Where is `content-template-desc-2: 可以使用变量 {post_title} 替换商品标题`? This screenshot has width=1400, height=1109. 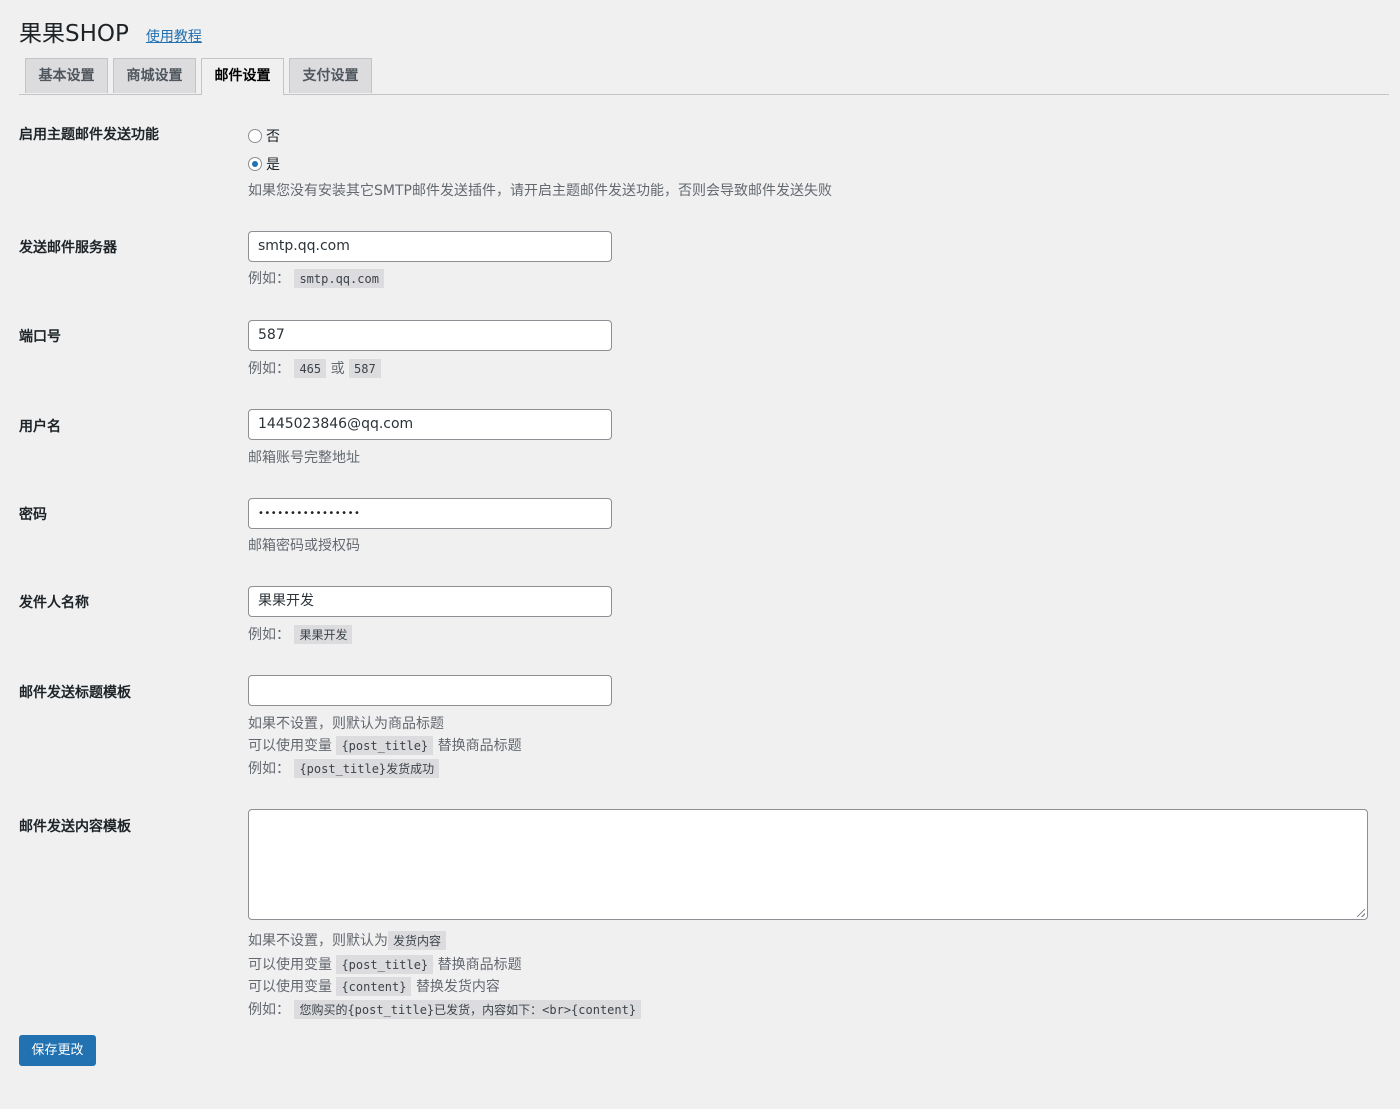
content-template-desc-2: 可以使用变量 {post_title} 替换商品标题 is located at coordinates (385, 964).